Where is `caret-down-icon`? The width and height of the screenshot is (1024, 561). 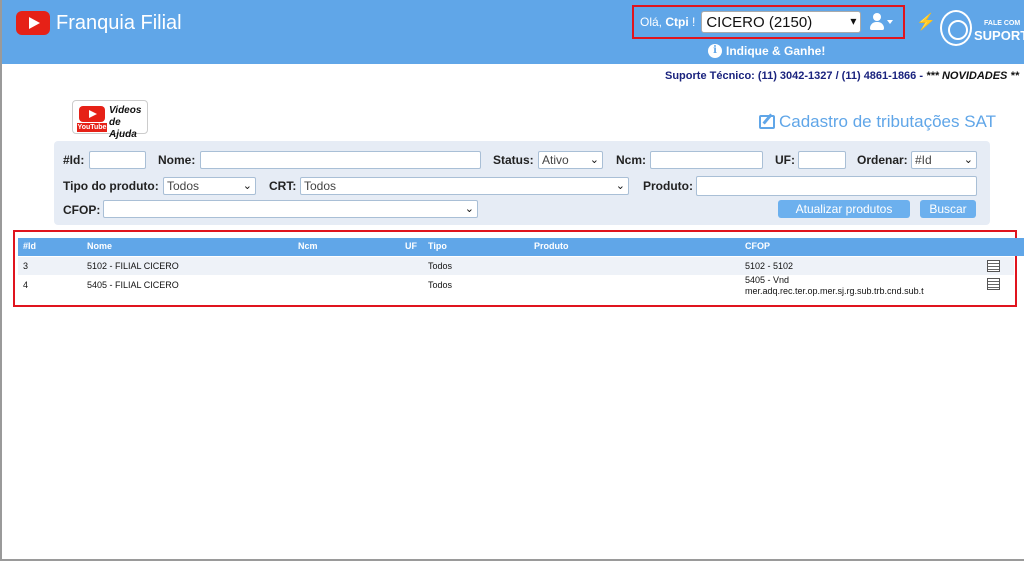
caret-down-icon is located at coordinates (890, 22).